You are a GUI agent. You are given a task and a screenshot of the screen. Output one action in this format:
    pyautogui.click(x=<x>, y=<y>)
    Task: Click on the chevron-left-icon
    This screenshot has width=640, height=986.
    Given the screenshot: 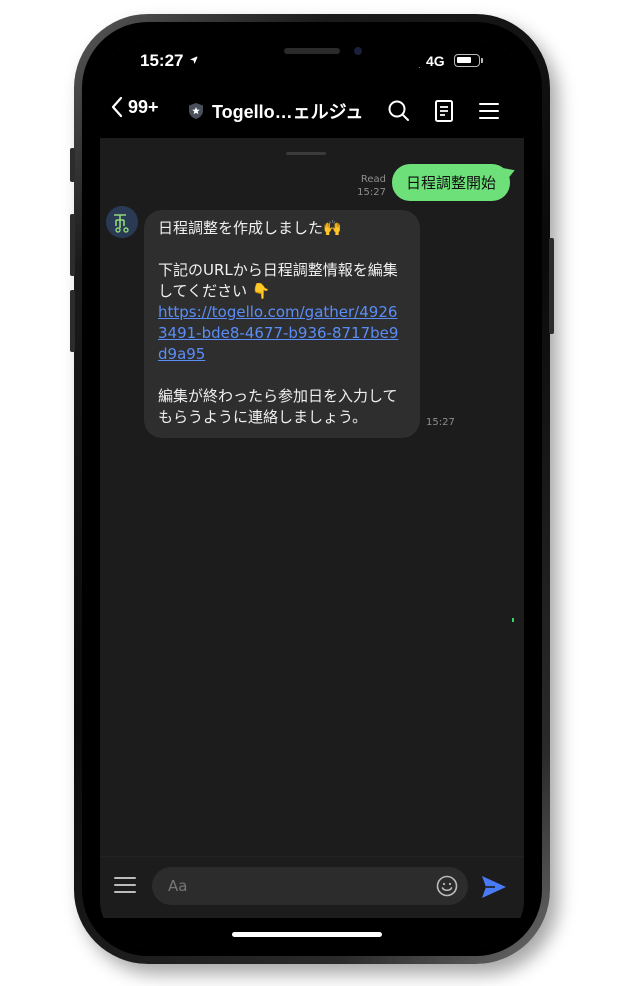 What is the action you would take?
    pyautogui.click(x=117, y=107)
    